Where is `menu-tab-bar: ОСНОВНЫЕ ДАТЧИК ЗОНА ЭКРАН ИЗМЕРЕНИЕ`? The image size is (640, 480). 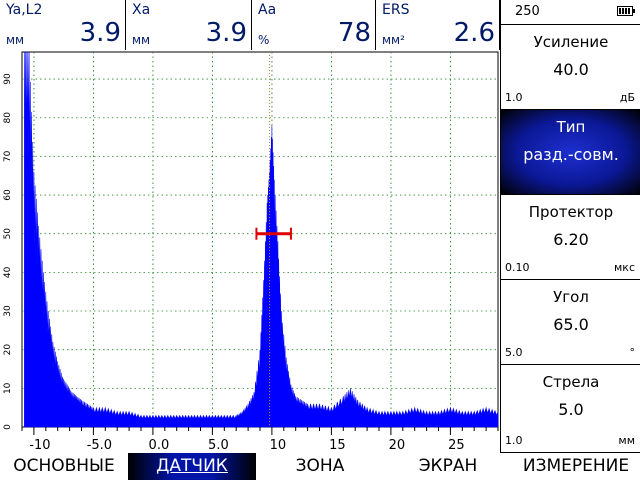 menu-tab-bar: ОСНОВНЫЕ ДАТЧИК ЗОНА ЭКРАН ИЗМЕРЕНИЕ is located at coordinates (320, 466).